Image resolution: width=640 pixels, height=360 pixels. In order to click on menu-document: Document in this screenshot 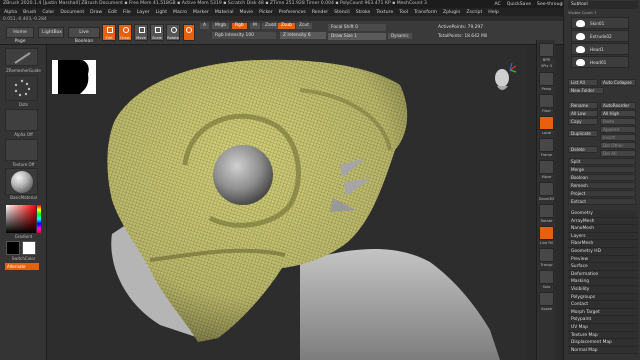, I will do `click(72, 12)`.